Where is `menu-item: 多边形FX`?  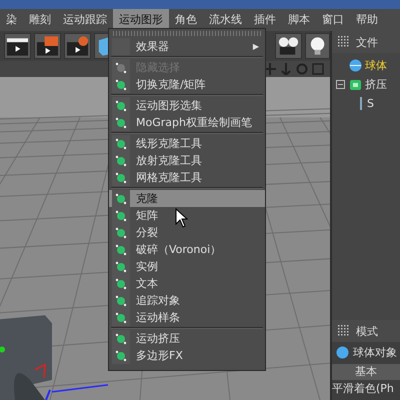
menu-item: 多边形FX is located at coordinates (187, 355).